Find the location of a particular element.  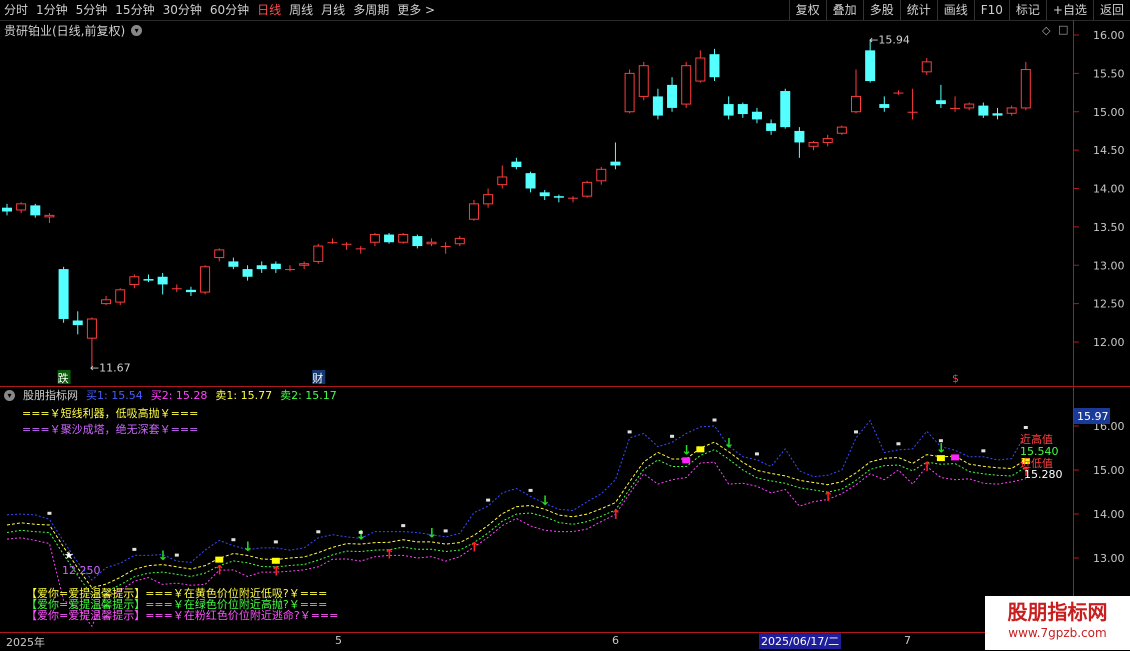

period-tab-1: 1分钟 is located at coordinates (52, 10).